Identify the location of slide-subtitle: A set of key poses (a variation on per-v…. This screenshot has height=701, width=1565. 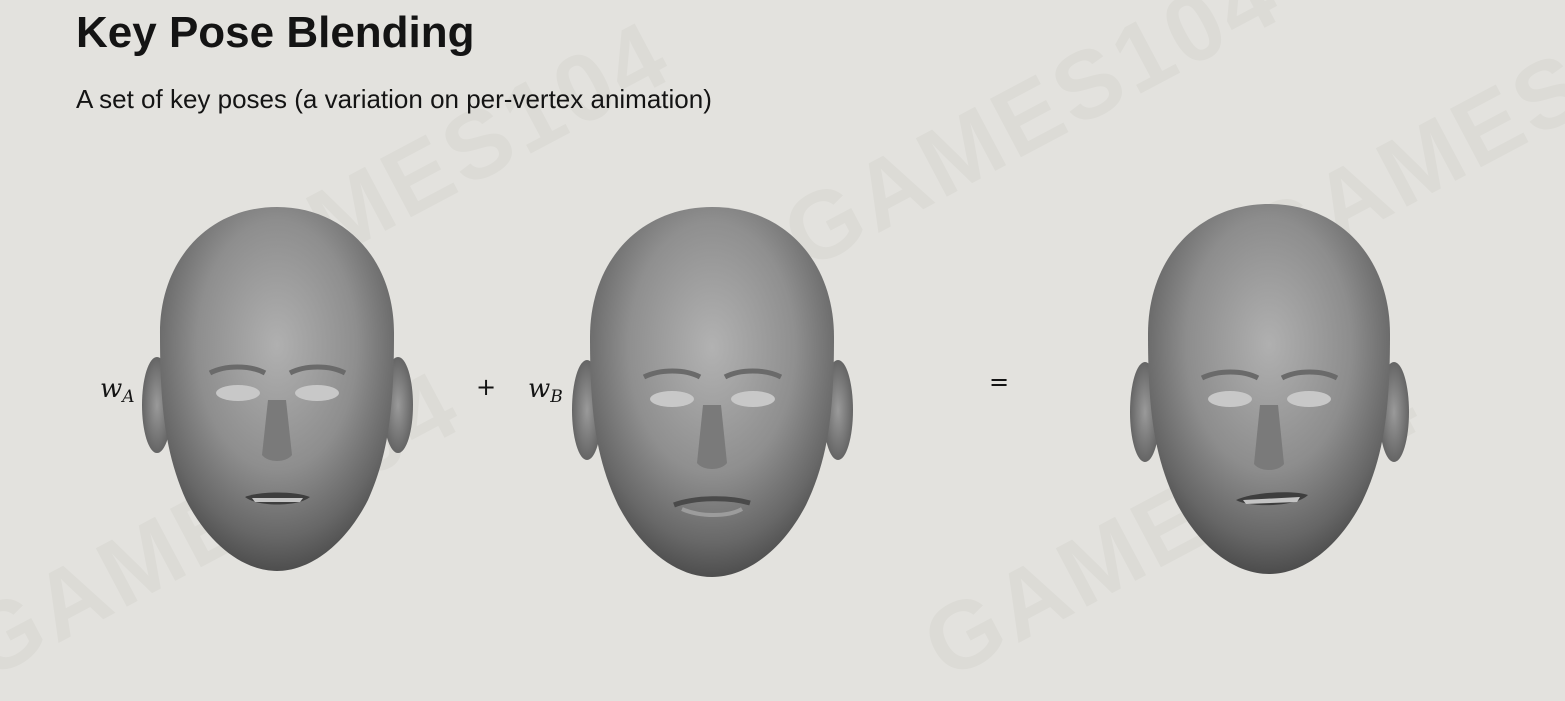
(394, 99).